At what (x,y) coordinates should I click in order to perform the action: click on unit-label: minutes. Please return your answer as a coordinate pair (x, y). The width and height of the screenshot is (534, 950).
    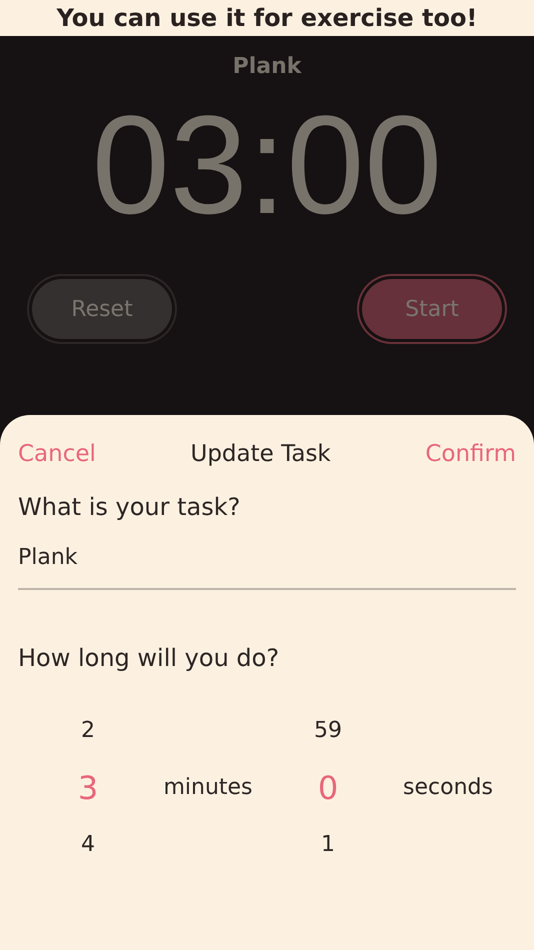
    Looking at the image, I should click on (208, 787).